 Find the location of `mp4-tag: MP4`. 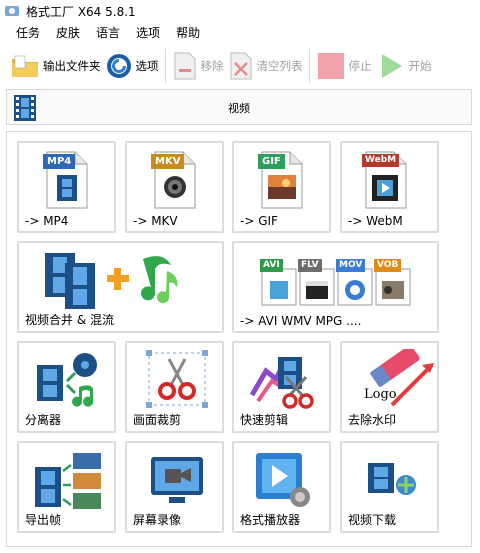

mp4-tag: MP4 is located at coordinates (59, 161).